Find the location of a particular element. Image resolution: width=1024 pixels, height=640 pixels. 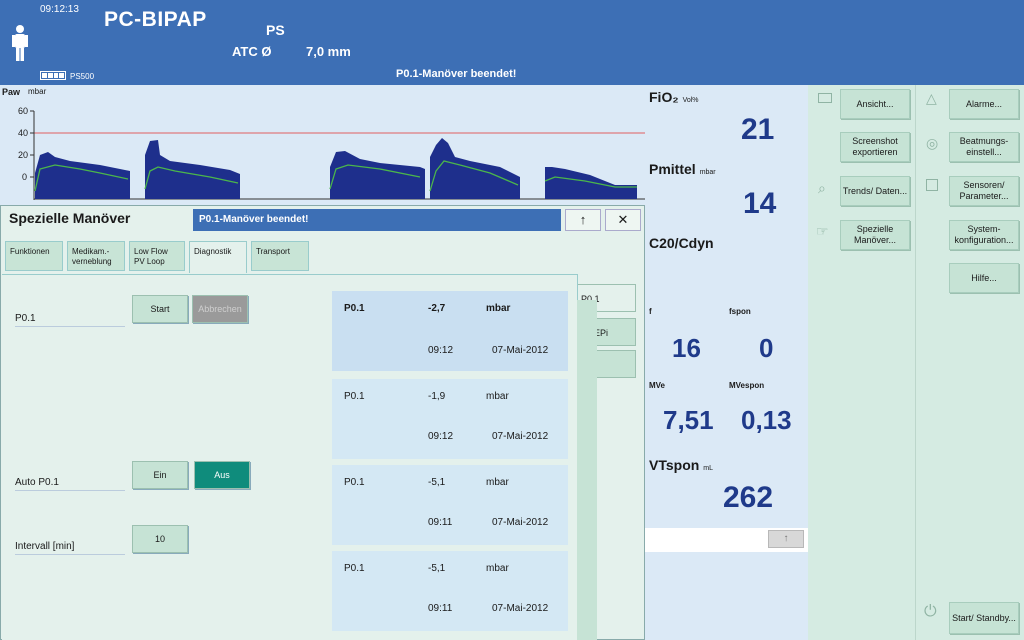

side-tab-rail is located at coordinates (587, 470).